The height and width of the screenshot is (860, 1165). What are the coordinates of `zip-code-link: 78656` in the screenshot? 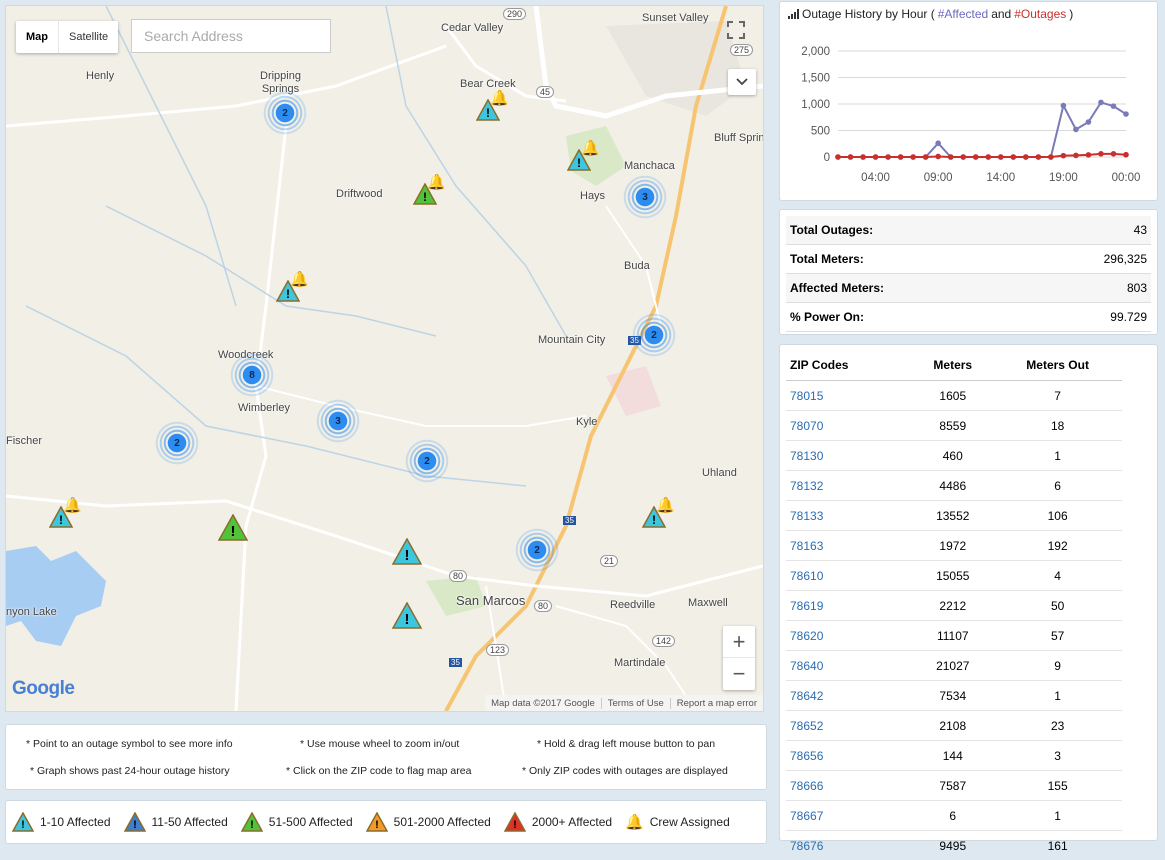 It's located at (806, 756).